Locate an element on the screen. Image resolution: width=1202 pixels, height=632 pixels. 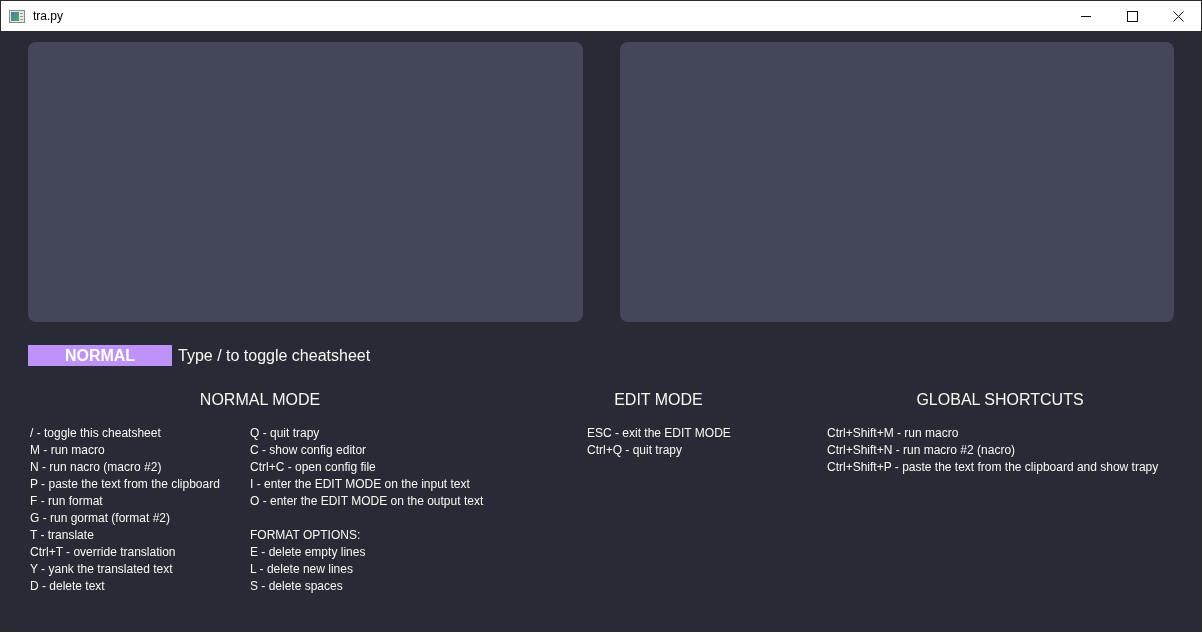
shortcut-line: Ctrl+C - open config file is located at coordinates (313, 467).